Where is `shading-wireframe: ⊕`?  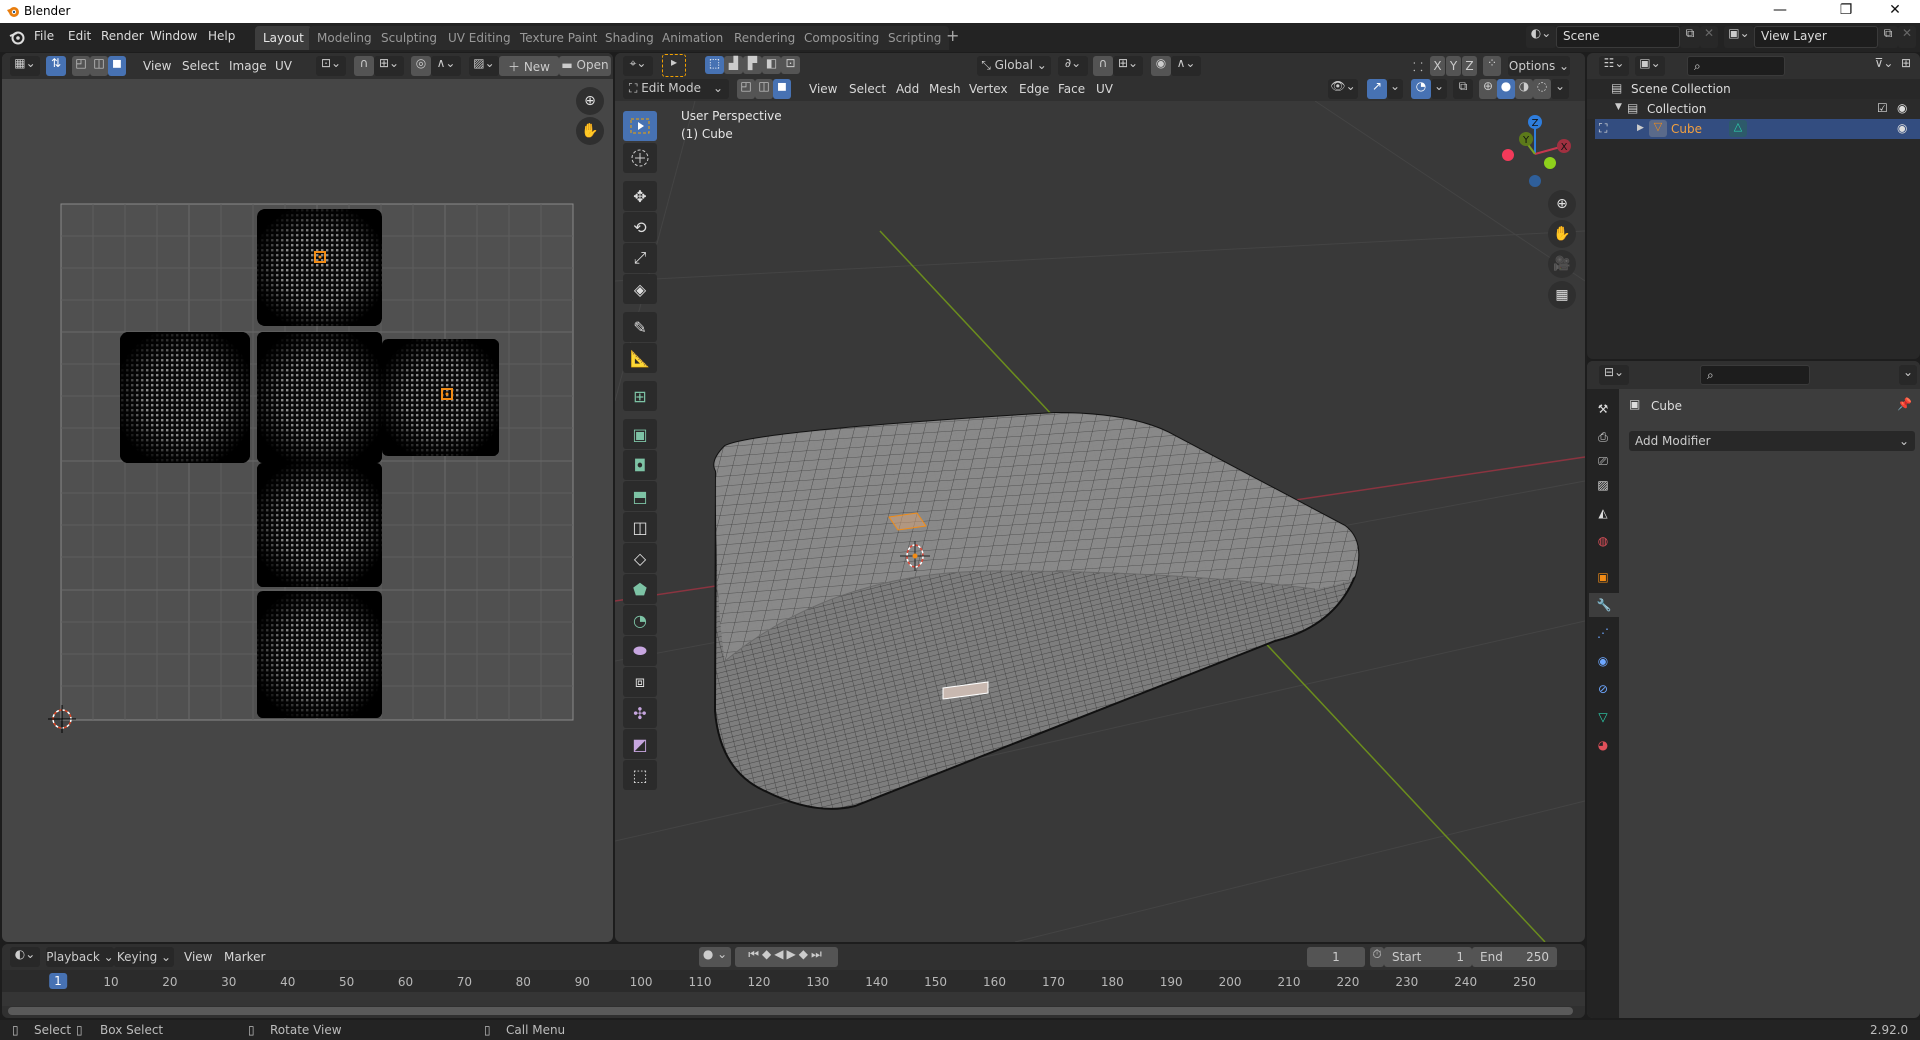 shading-wireframe: ⊕ is located at coordinates (1488, 89).